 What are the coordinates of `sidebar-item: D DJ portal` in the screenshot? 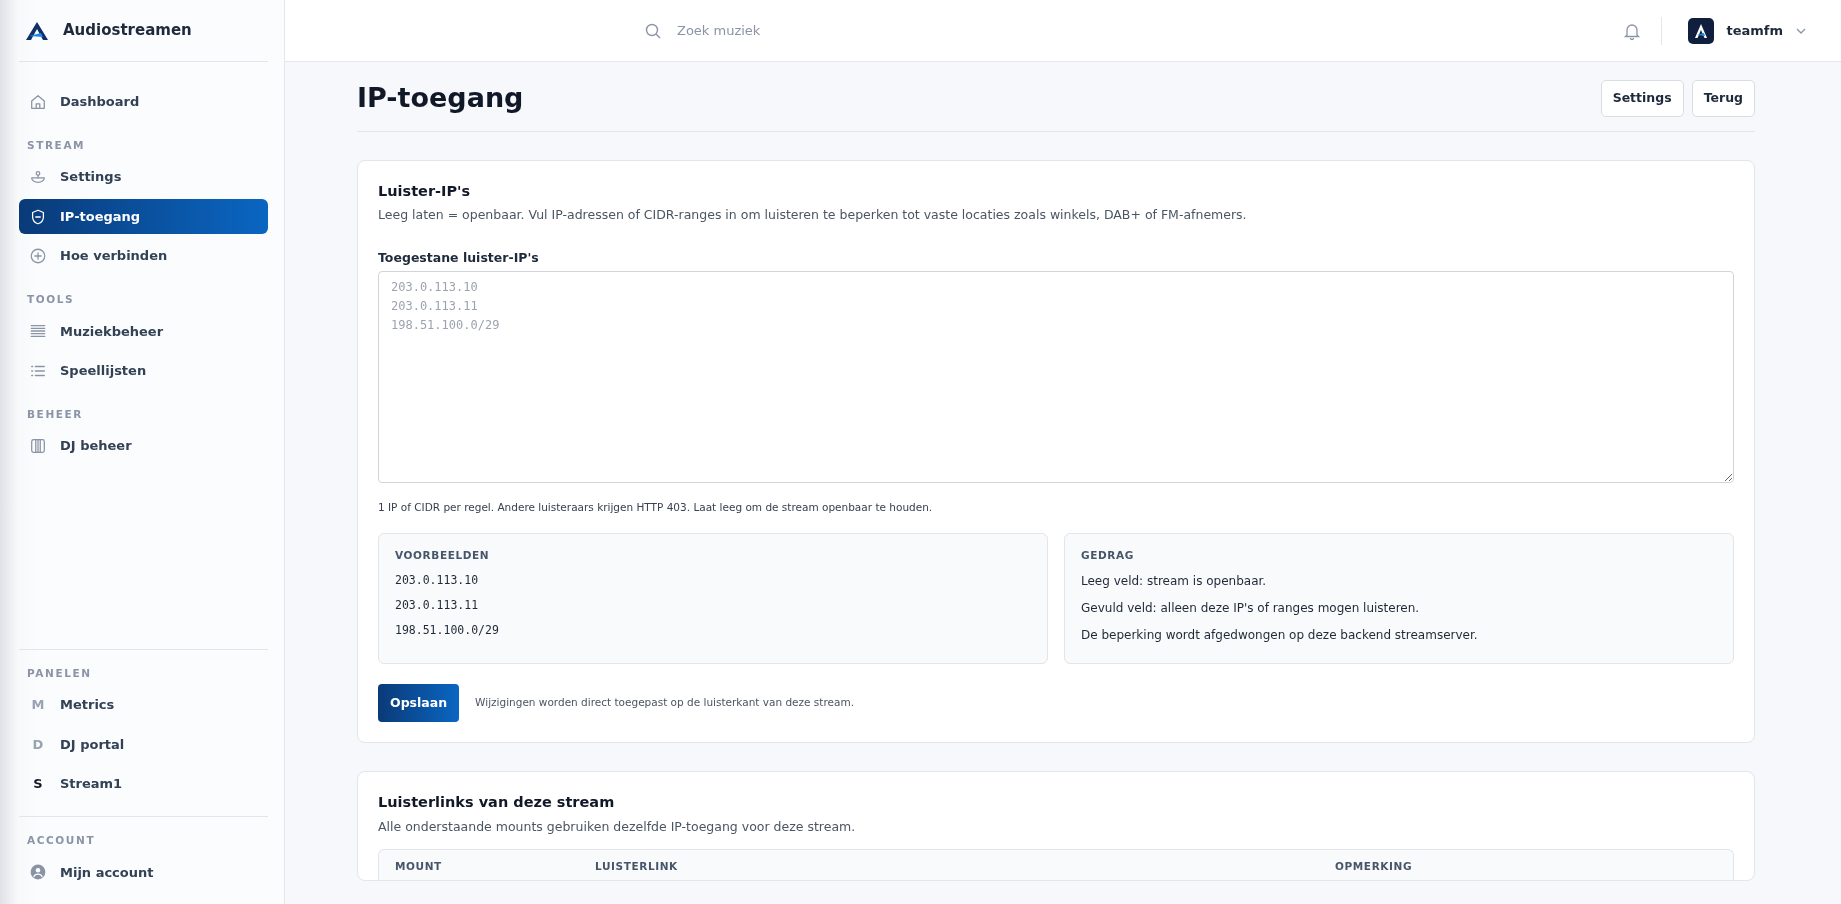 It's located at (143, 744).